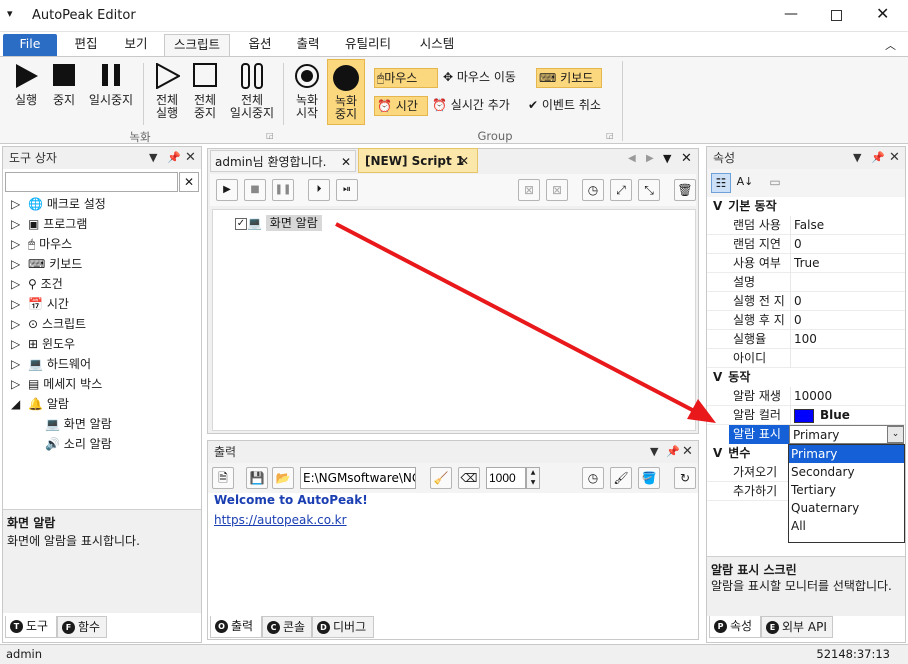 This screenshot has height=664, width=908. What do you see at coordinates (464, 161) in the screenshot?
I see `close-tab-icon: ✕` at bounding box center [464, 161].